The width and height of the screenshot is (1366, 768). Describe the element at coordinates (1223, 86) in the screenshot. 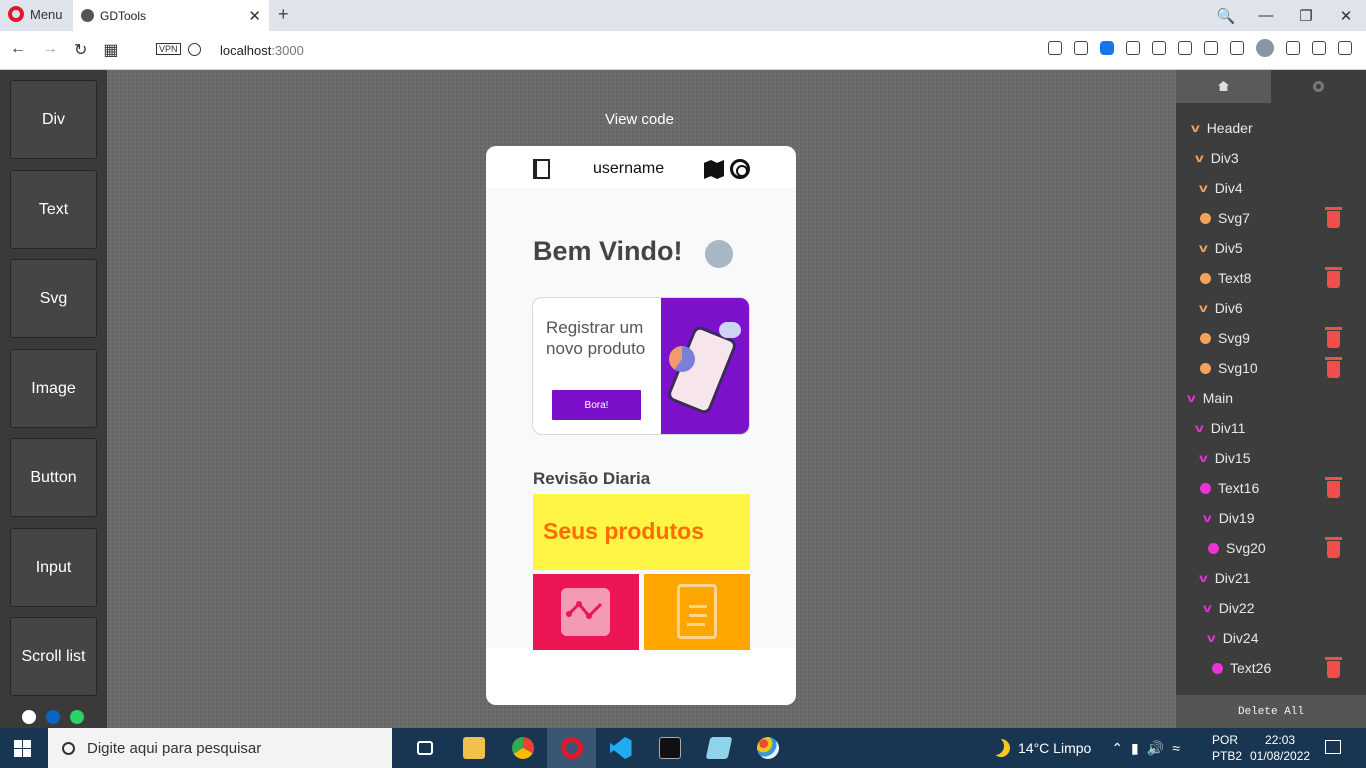

I see `tab-home` at that location.